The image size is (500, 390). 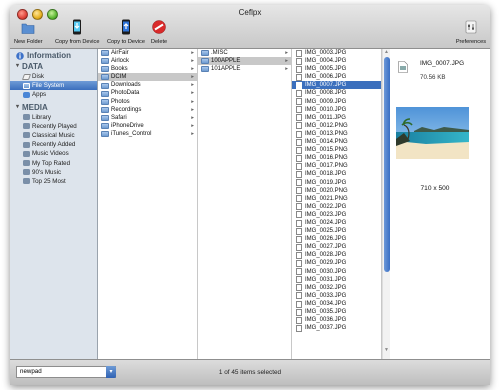 What do you see at coordinates (336, 150) in the screenshot?
I see `file-row: IMG_0015.PNG` at bounding box center [336, 150].